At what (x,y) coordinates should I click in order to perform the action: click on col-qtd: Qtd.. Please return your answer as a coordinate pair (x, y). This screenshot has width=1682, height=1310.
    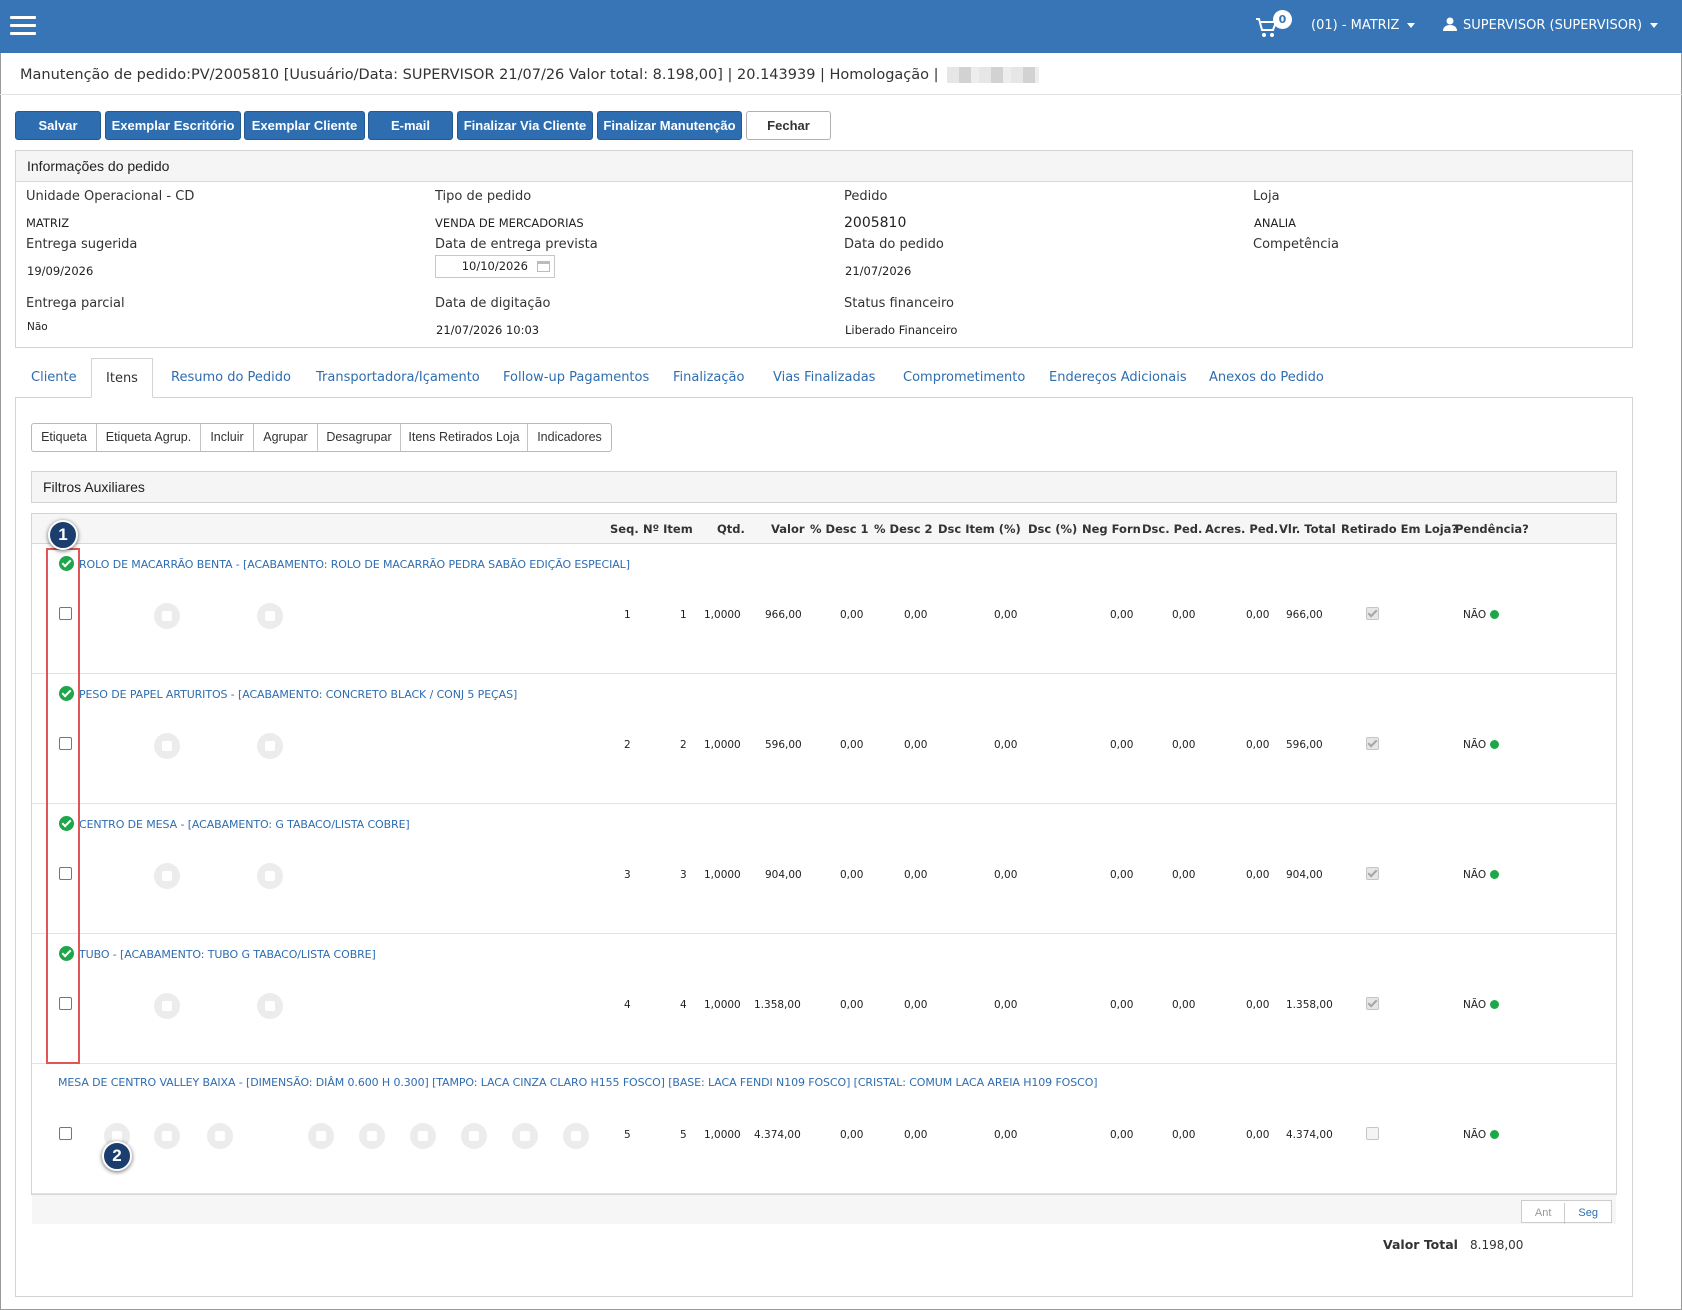
    Looking at the image, I should click on (731, 529).